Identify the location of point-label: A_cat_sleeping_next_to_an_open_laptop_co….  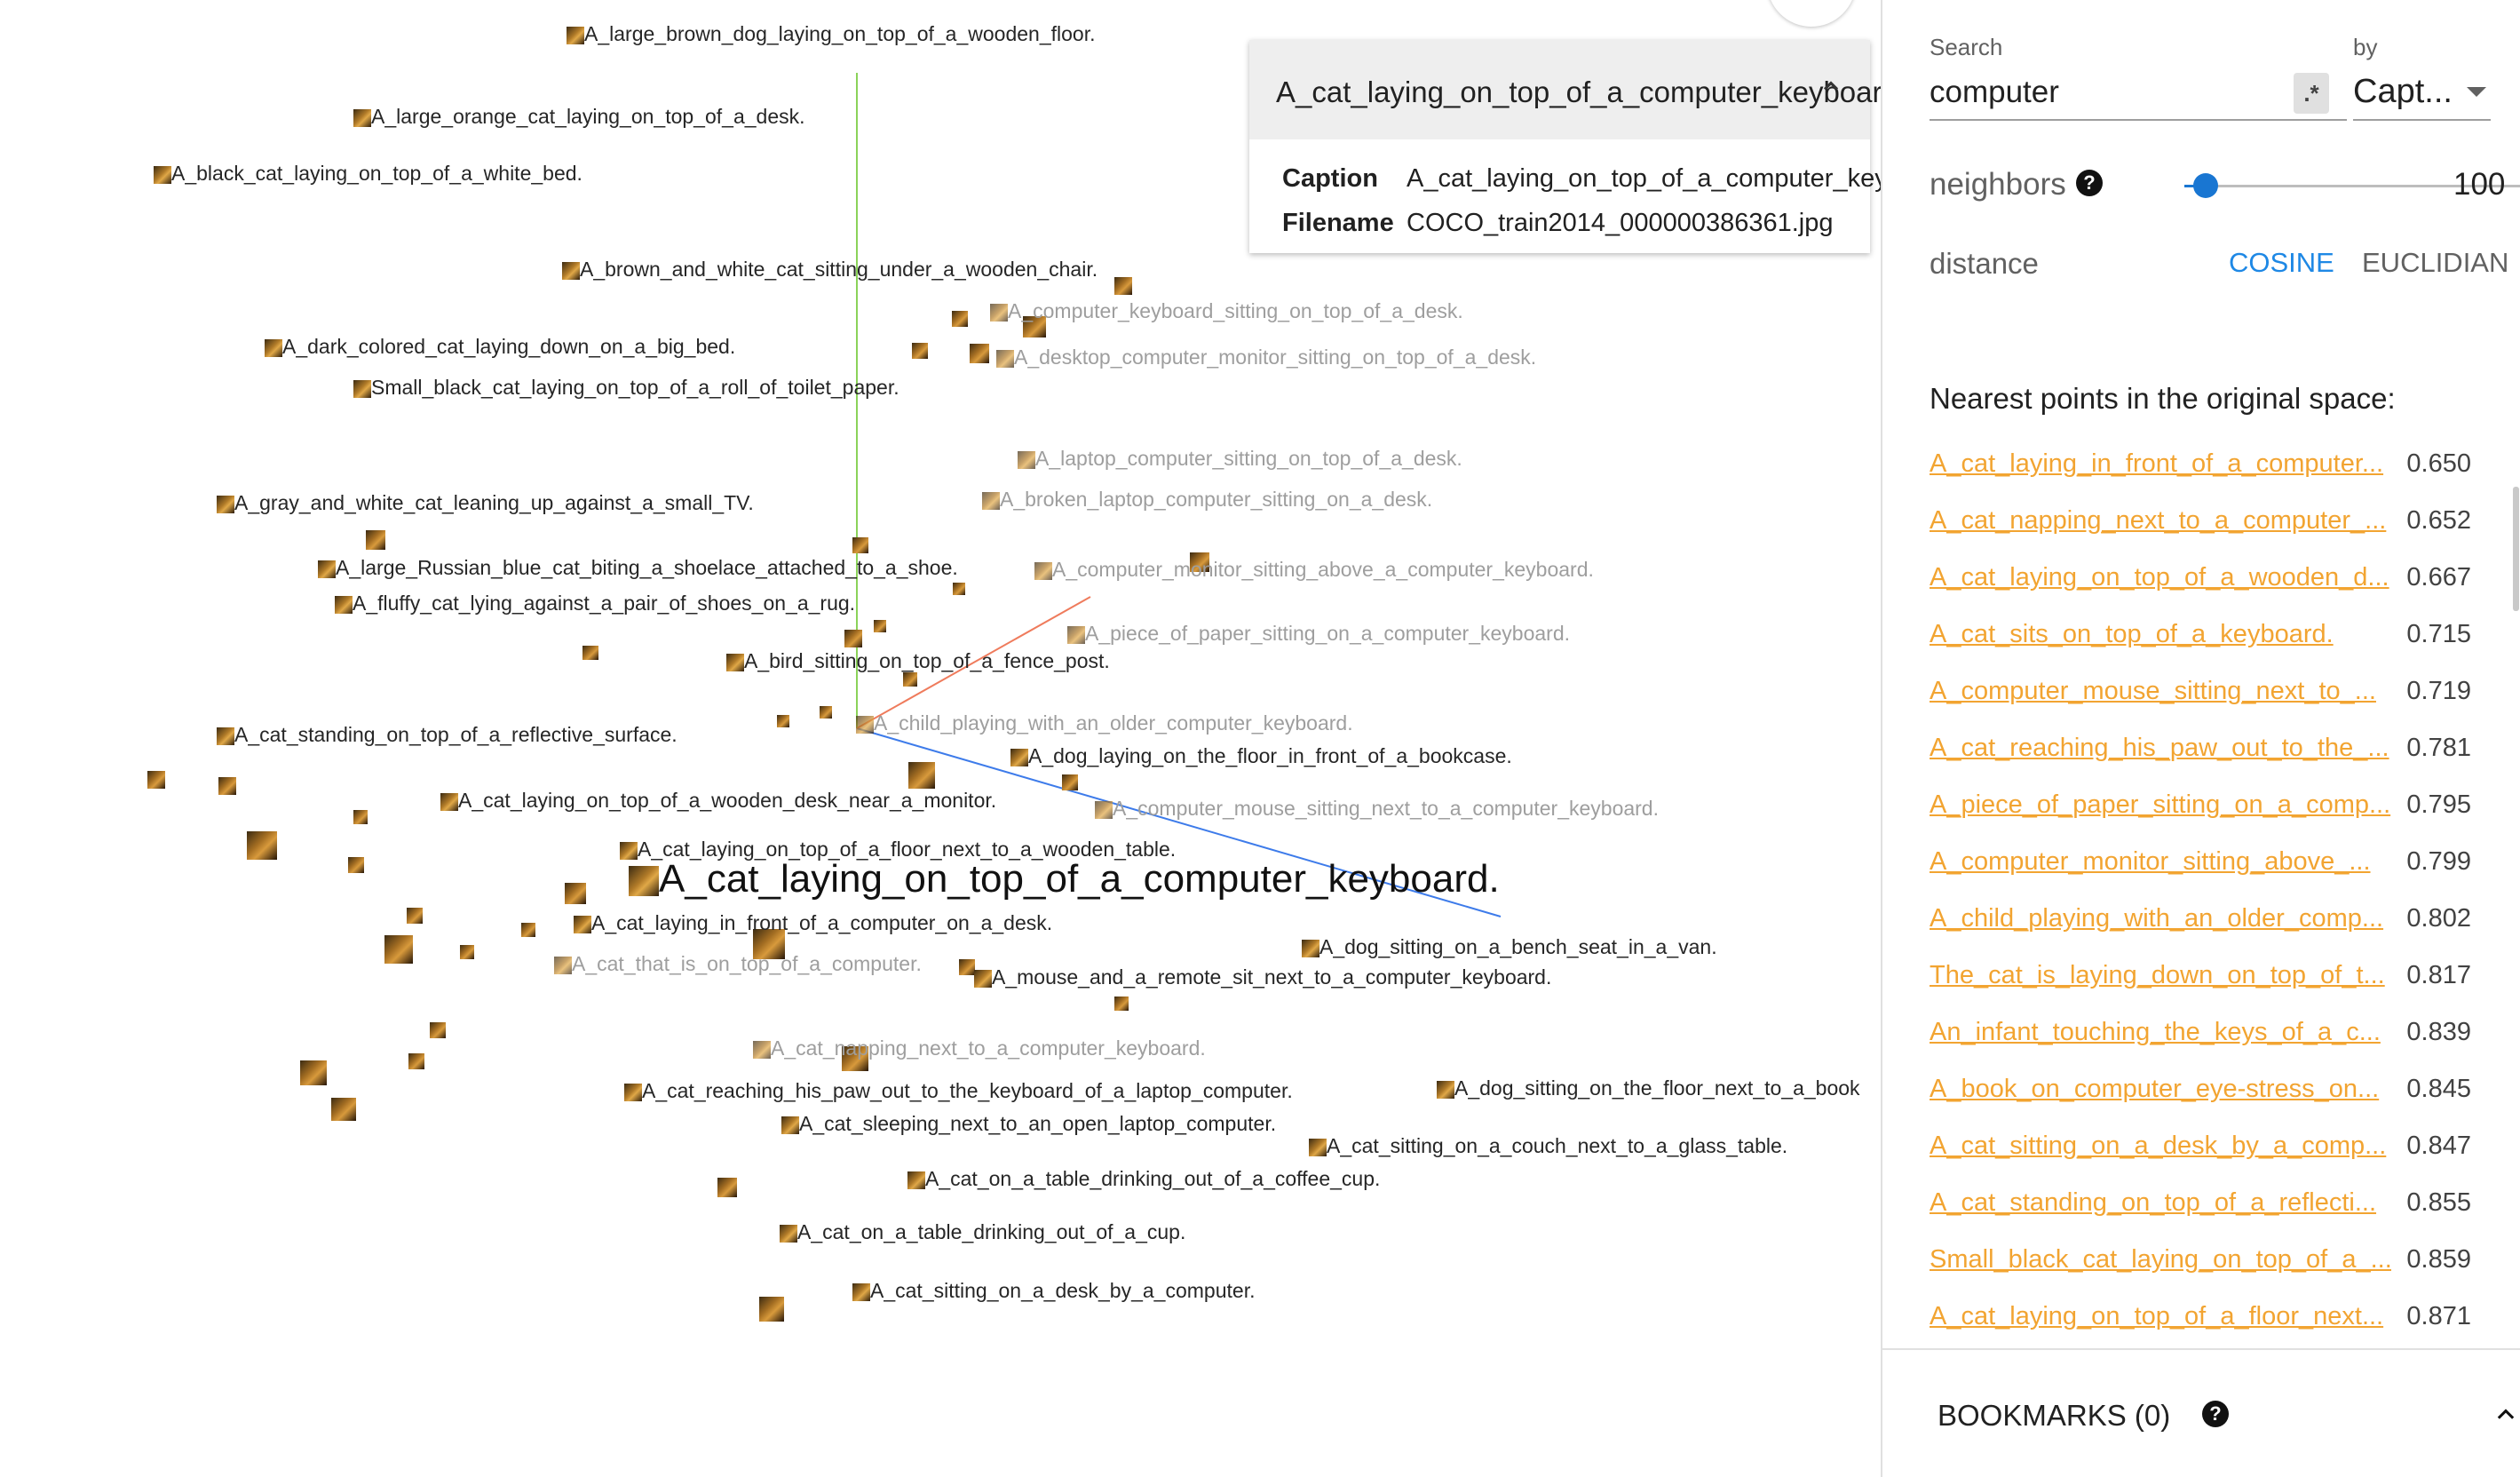
(1028, 1124).